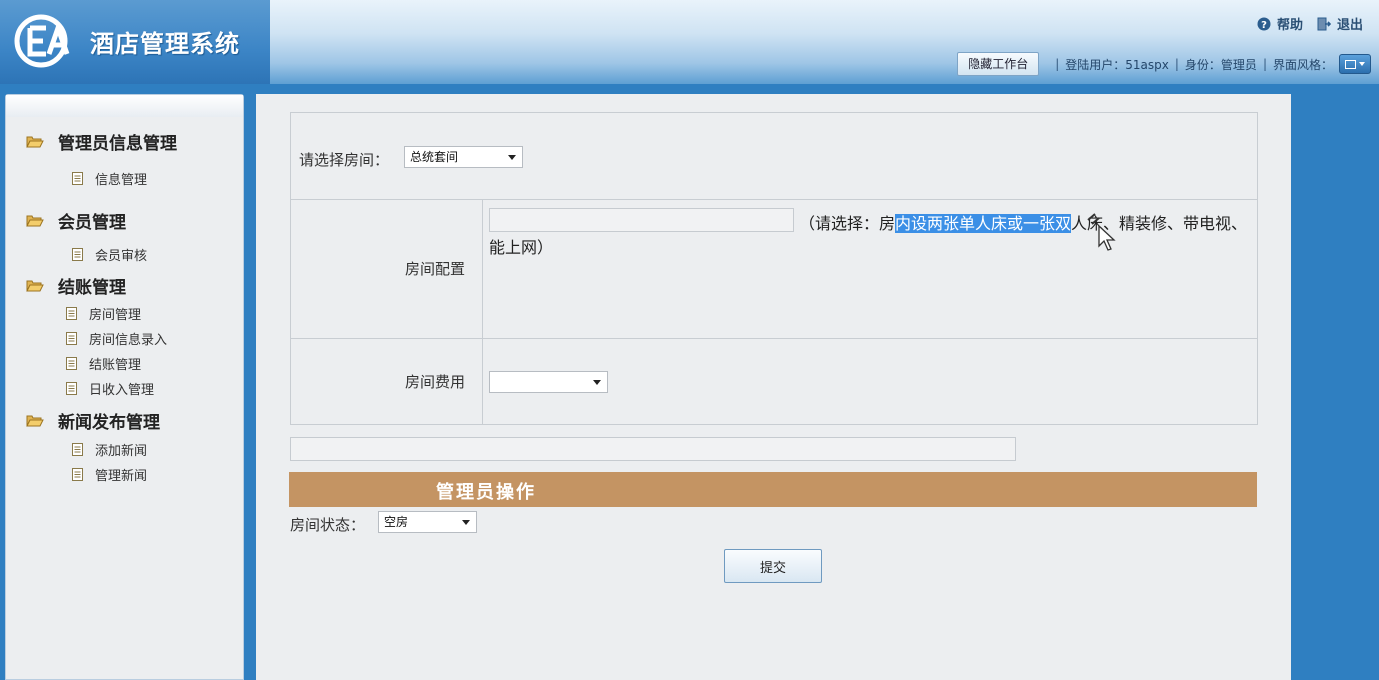 The width and height of the screenshot is (1379, 680). Describe the element at coordinates (328, 525) in the screenshot. I see `room-status-label: 房间状态：` at that location.